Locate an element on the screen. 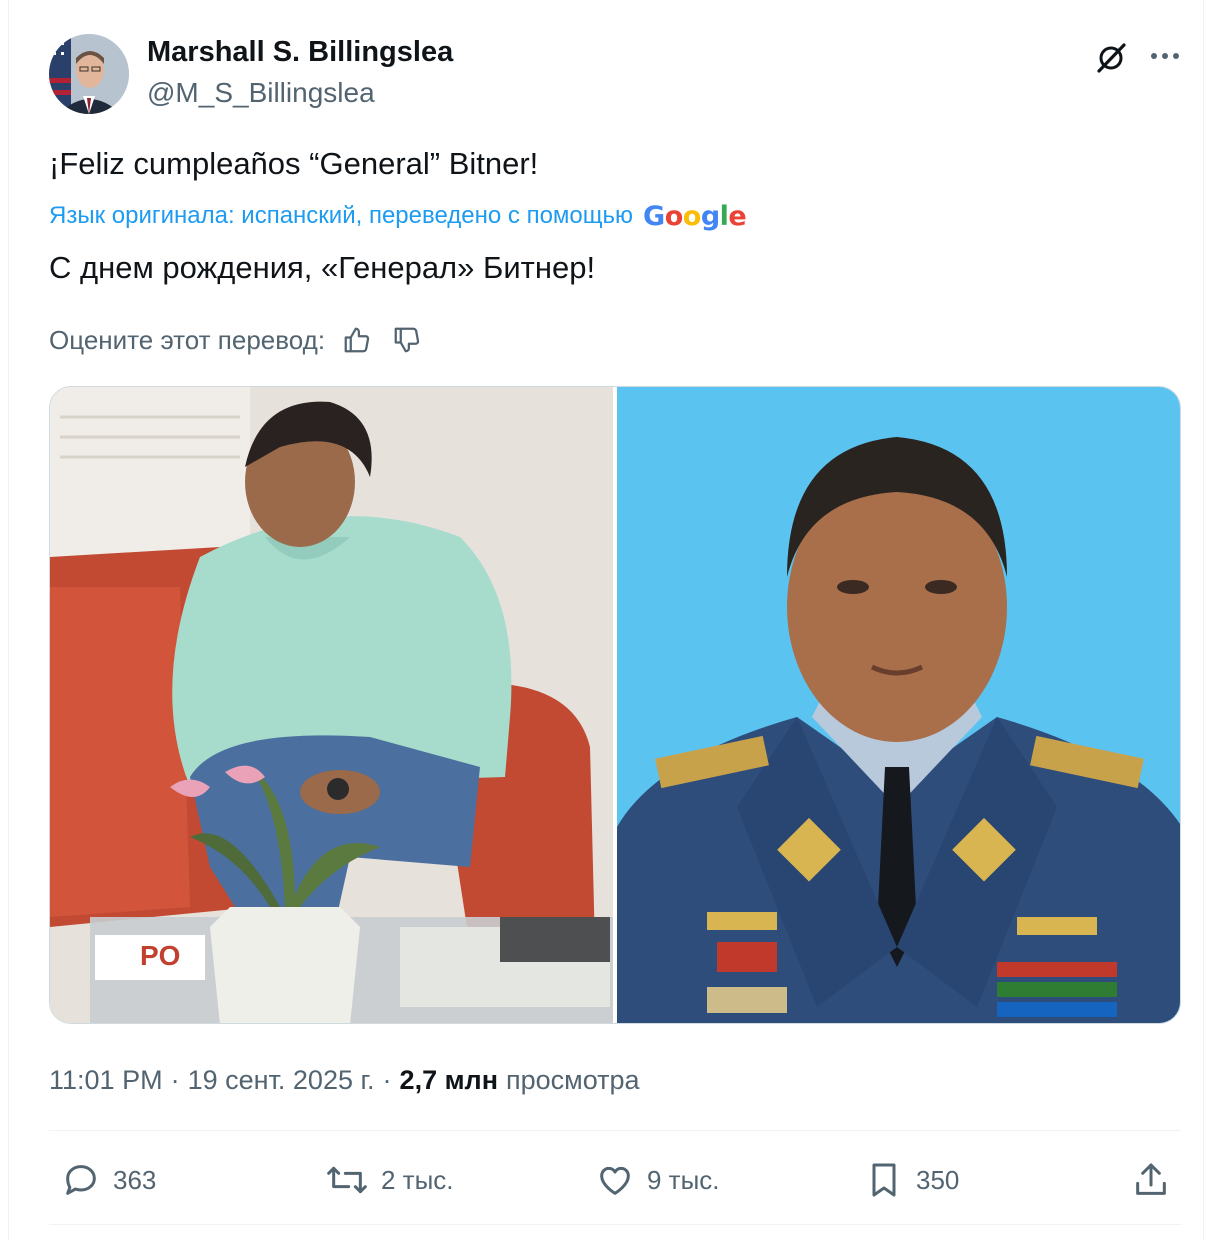  translated-text: С днем рождения, «Генерал» Битнер! is located at coordinates (322, 267).